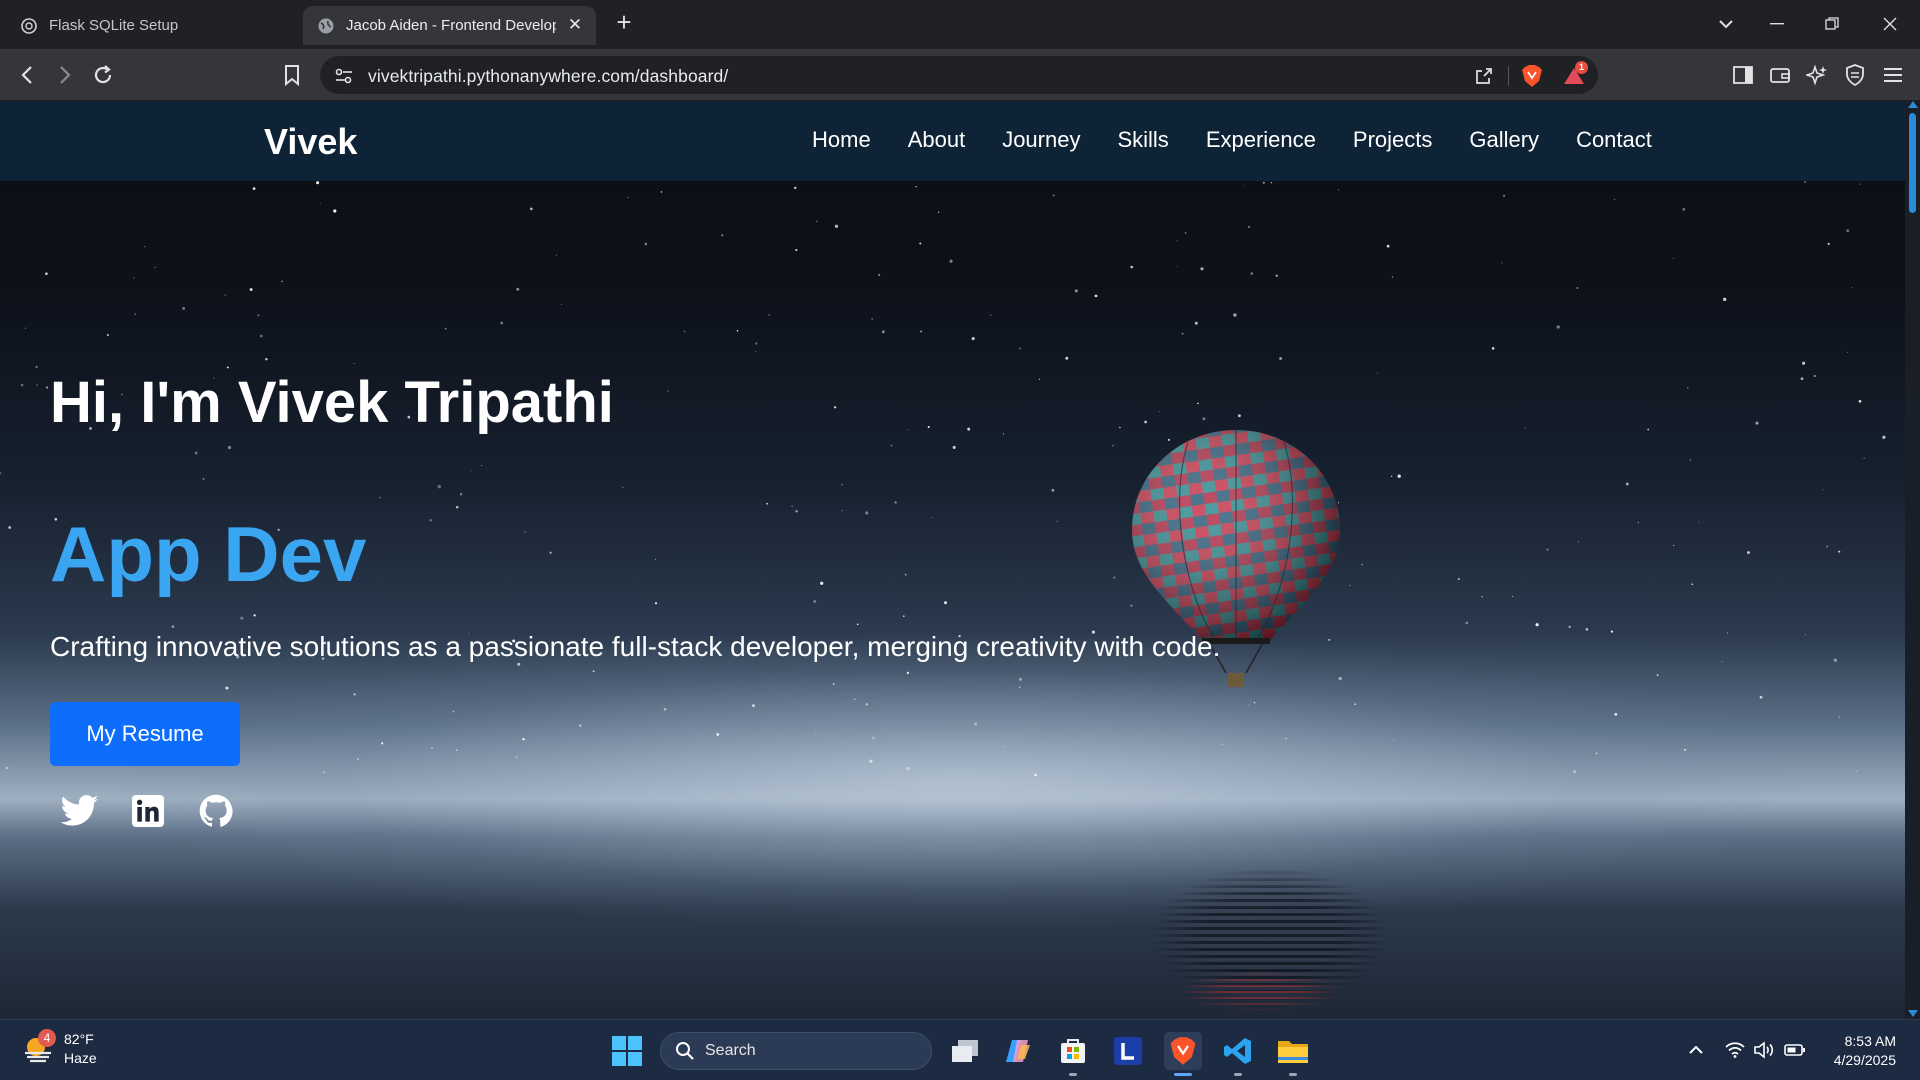  Describe the element at coordinates (1913, 104) in the screenshot. I see `scroll-up-arrow` at that location.